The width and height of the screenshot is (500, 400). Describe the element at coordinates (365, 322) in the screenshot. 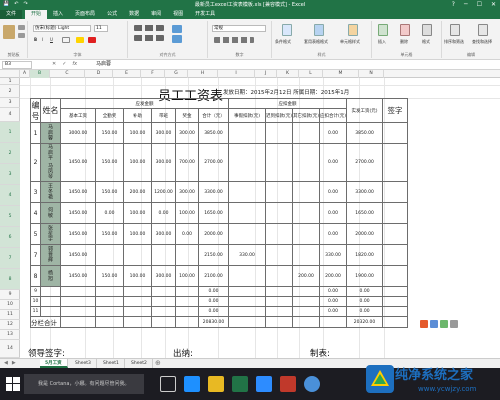

I see `subtotal-actual: 20320.00` at that location.